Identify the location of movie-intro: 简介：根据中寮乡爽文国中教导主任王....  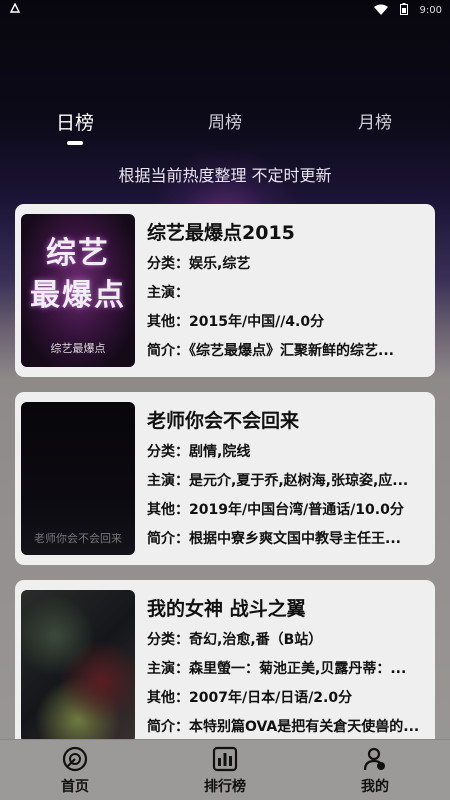
(274, 539).